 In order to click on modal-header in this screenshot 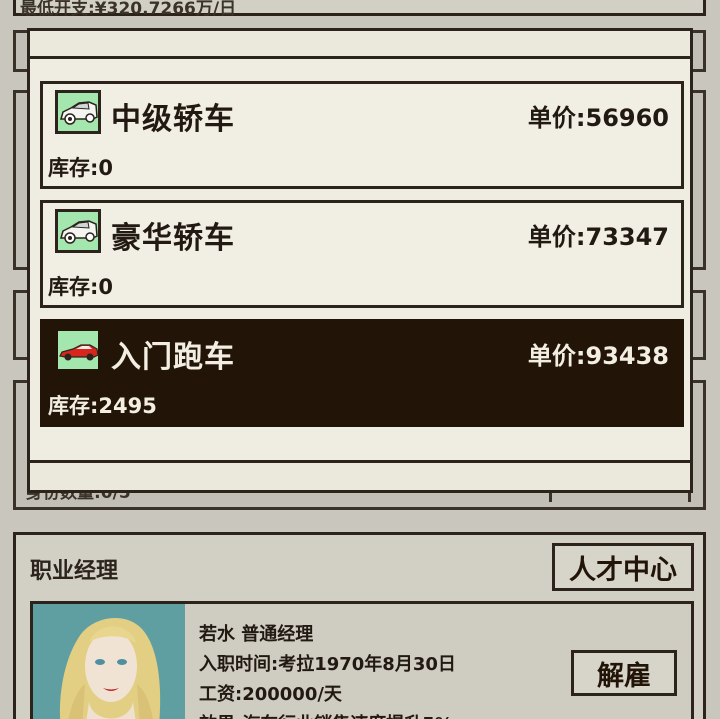, I will do `click(360, 45)`.